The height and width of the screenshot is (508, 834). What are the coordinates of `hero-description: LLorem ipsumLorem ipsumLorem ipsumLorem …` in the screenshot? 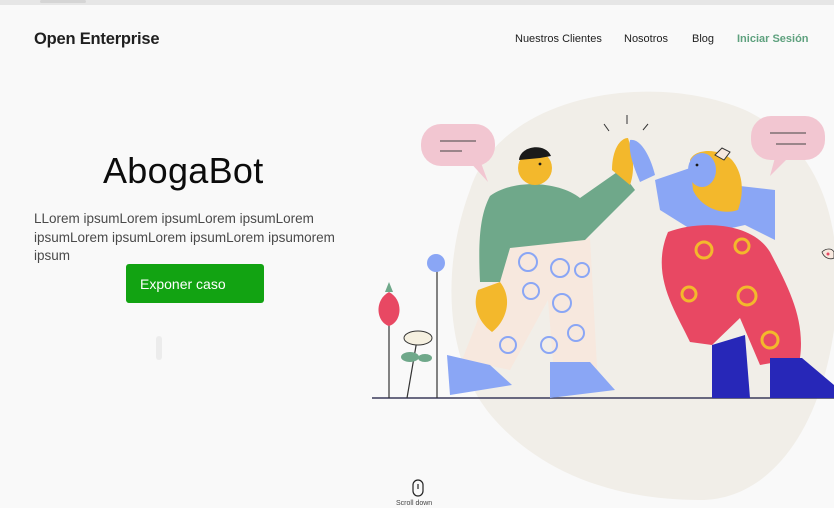 It's located at (184, 237).